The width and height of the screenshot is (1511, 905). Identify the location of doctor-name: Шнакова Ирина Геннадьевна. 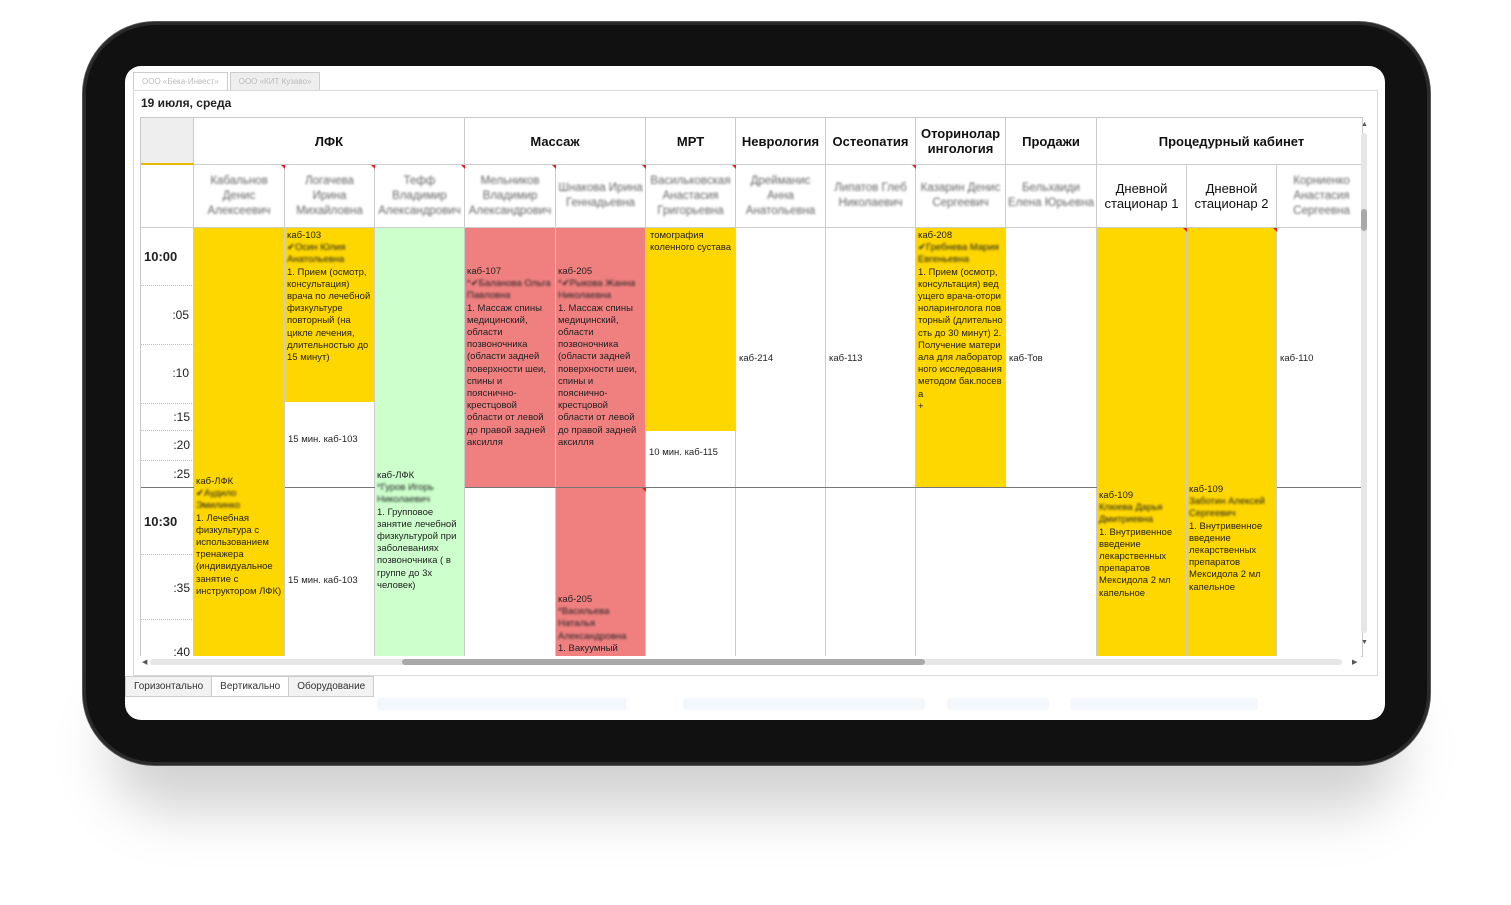
(600, 195).